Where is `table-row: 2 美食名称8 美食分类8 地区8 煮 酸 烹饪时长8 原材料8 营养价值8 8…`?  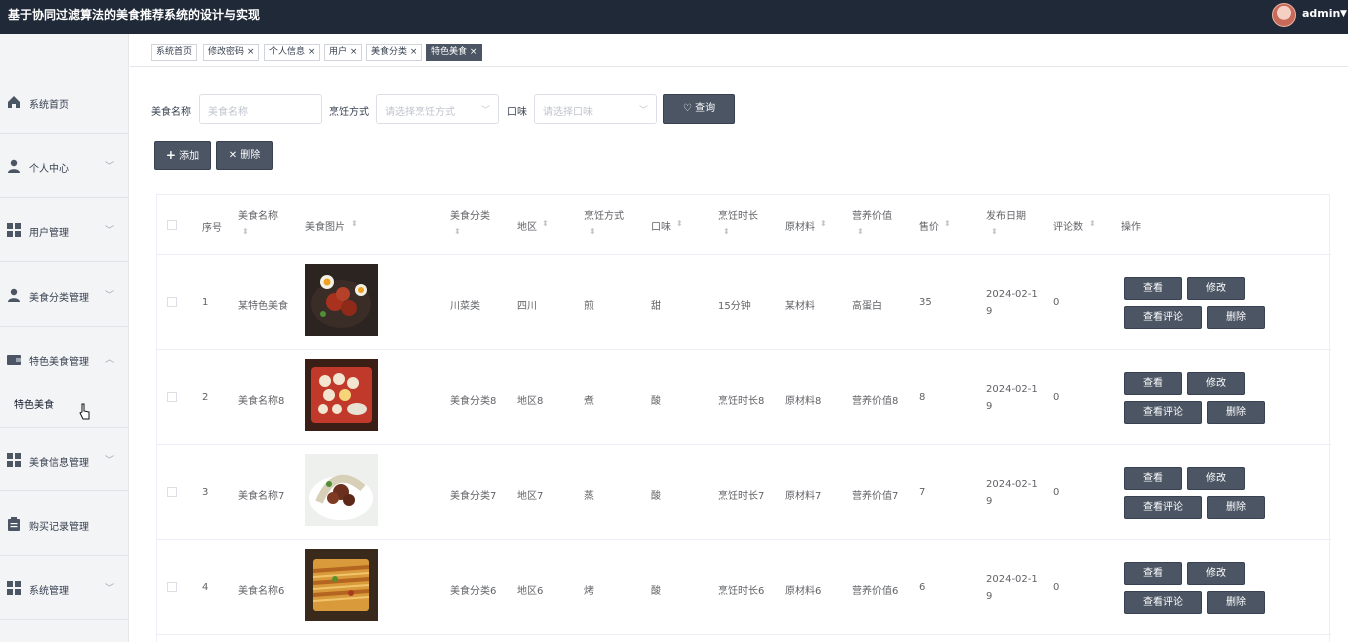 table-row: 2 美食名称8 美食分类8 地区8 煮 酸 烹饪时长8 原材料8 营养价值8 8… is located at coordinates (744, 397).